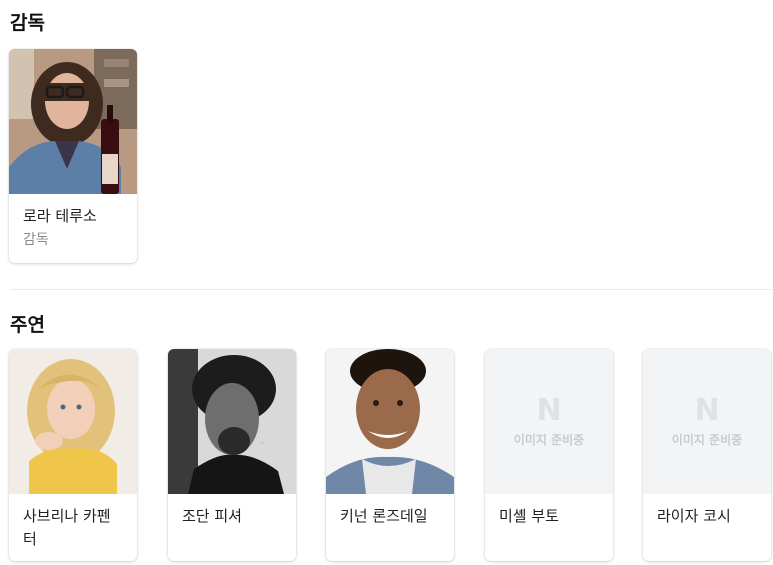  What do you see at coordinates (694, 516) in the screenshot?
I see `cast-name: 라이자 코시` at bounding box center [694, 516].